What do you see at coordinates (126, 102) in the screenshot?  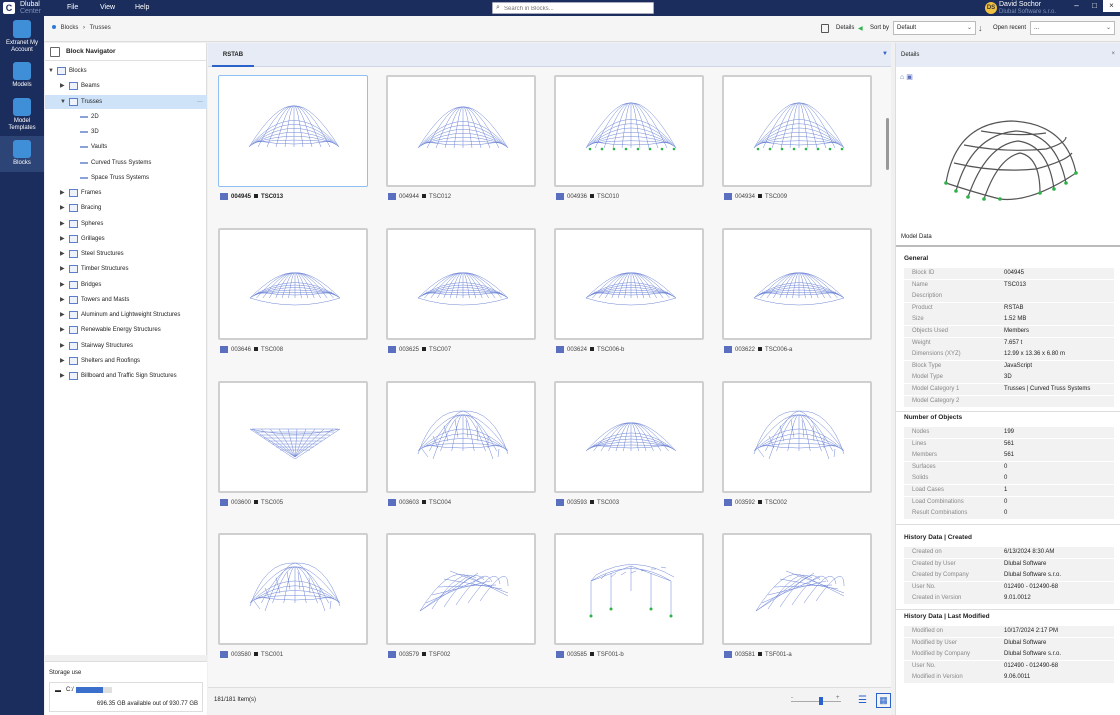 I see `tree-item: ▼Trusses···` at bounding box center [126, 102].